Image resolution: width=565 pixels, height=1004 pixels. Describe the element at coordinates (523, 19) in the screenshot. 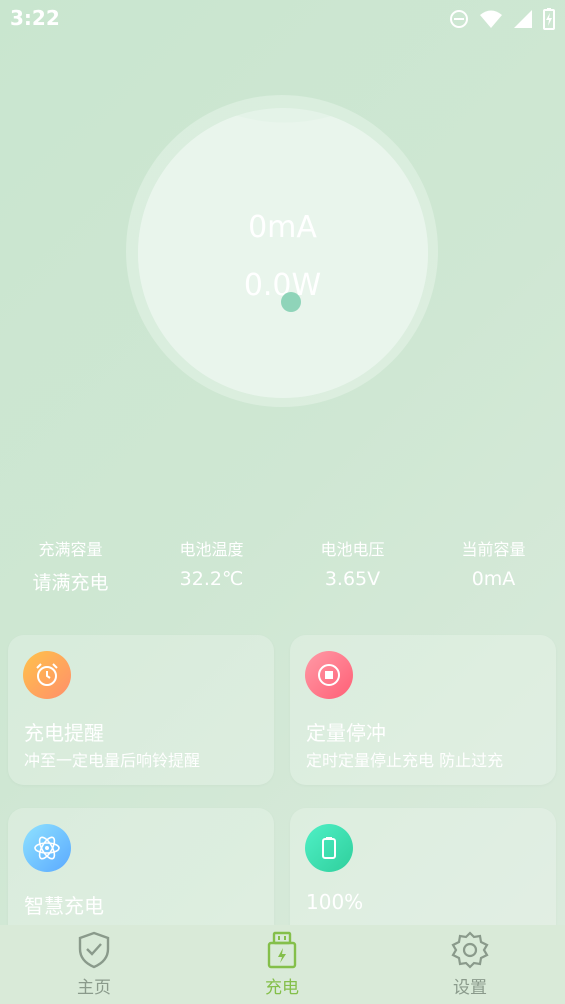

I see `signal-icon` at that location.